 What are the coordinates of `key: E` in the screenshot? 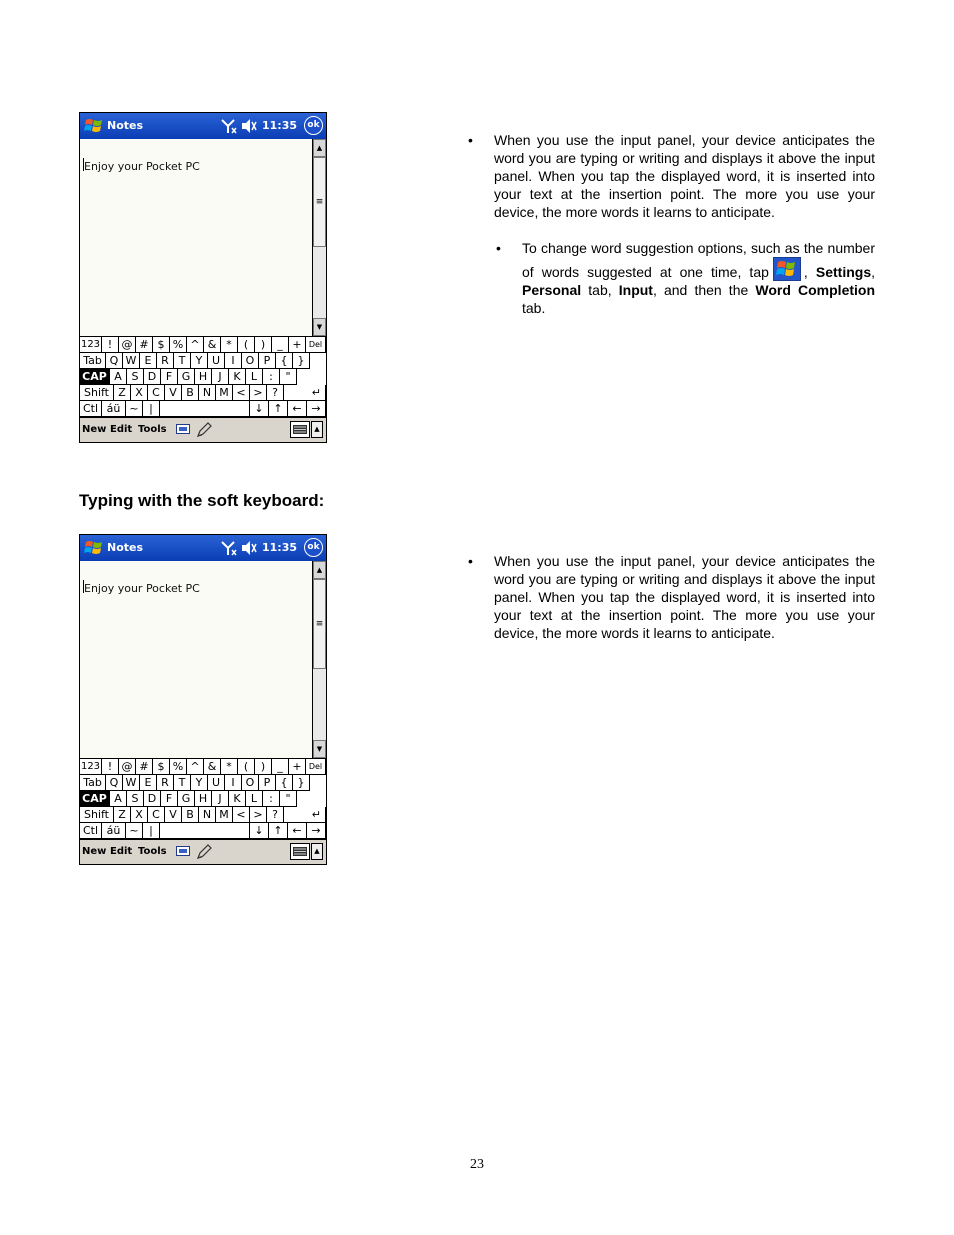 It's located at (148, 361).